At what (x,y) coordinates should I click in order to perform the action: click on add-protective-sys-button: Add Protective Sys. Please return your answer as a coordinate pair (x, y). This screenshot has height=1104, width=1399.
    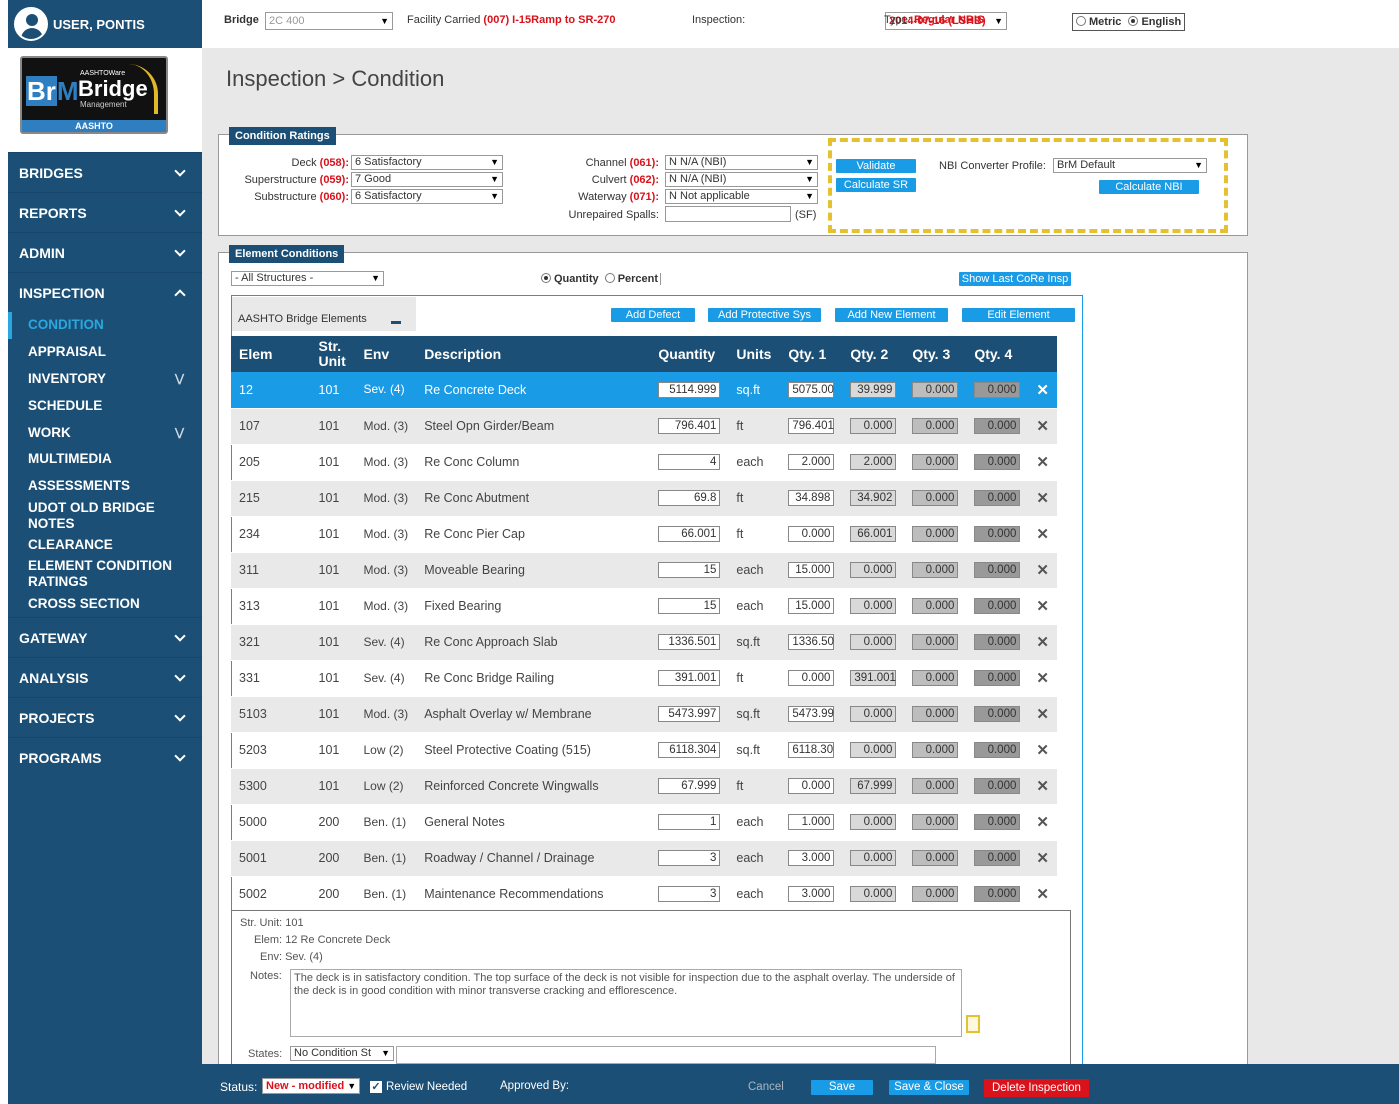
    Looking at the image, I should click on (764, 315).